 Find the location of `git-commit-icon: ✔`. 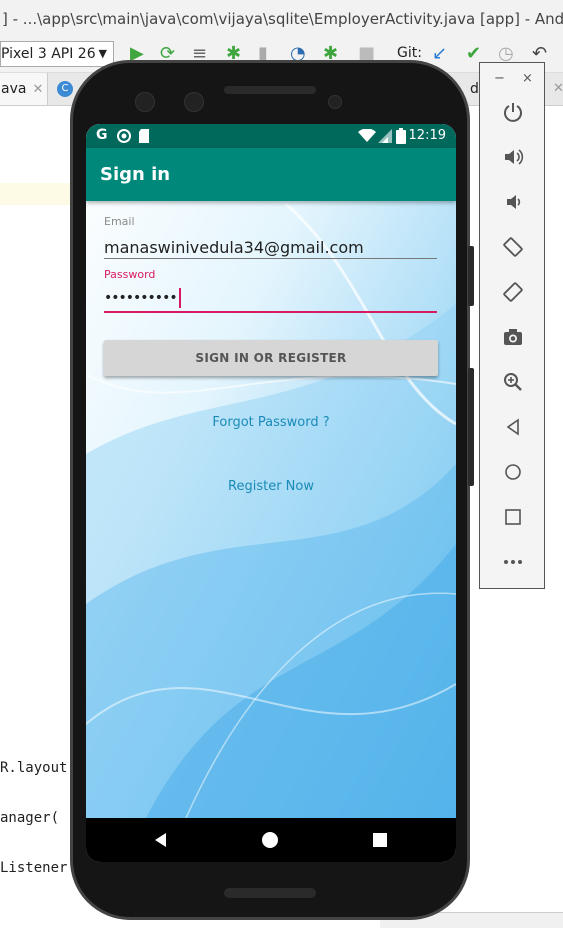

git-commit-icon: ✔ is located at coordinates (473, 54).